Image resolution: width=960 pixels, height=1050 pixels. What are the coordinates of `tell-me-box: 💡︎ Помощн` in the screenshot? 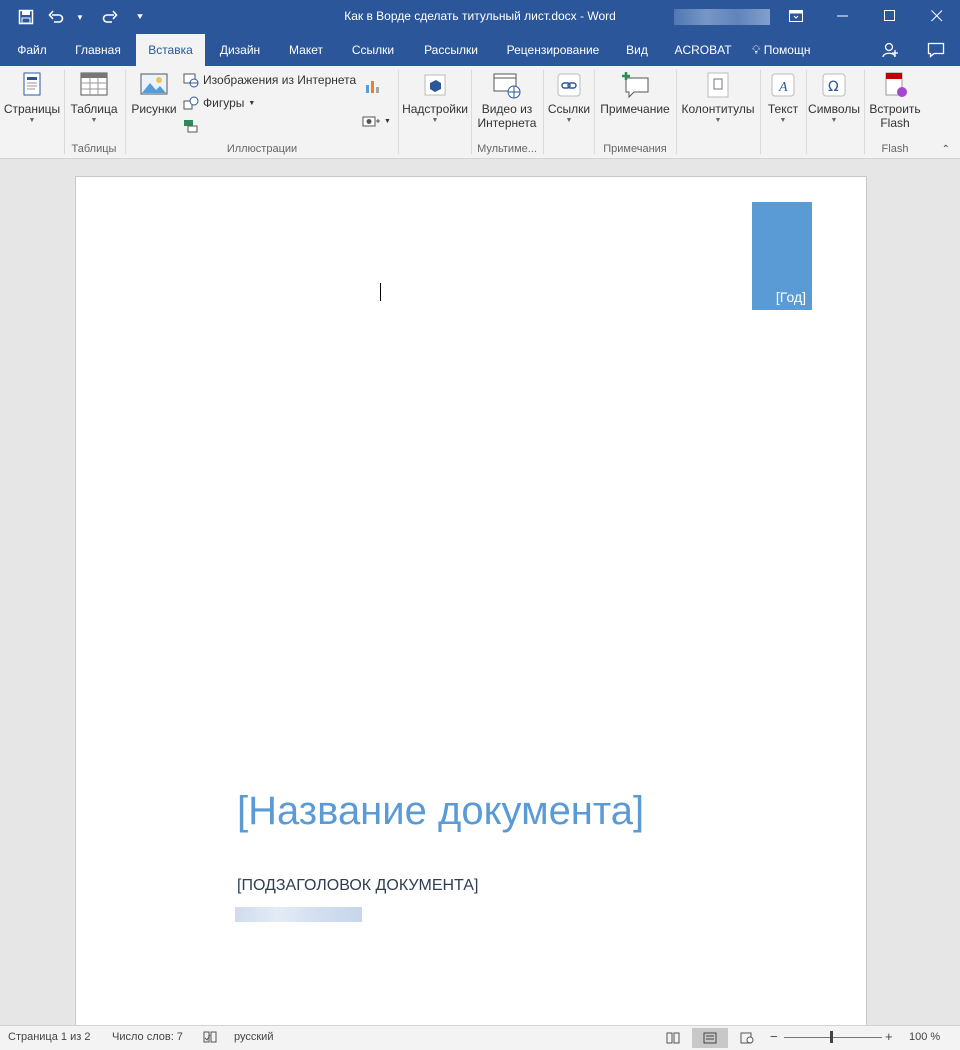 It's located at (781, 50).